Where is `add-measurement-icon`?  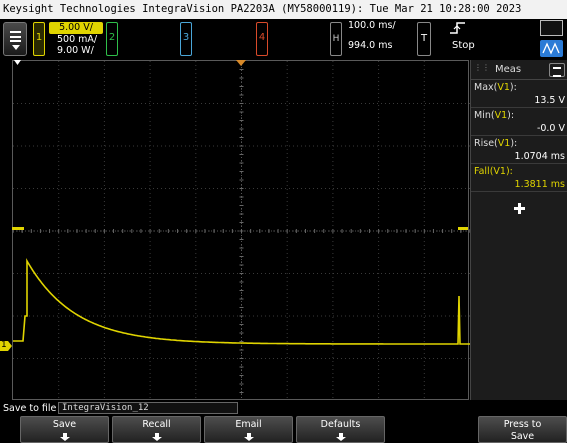 add-measurement-icon is located at coordinates (519, 208).